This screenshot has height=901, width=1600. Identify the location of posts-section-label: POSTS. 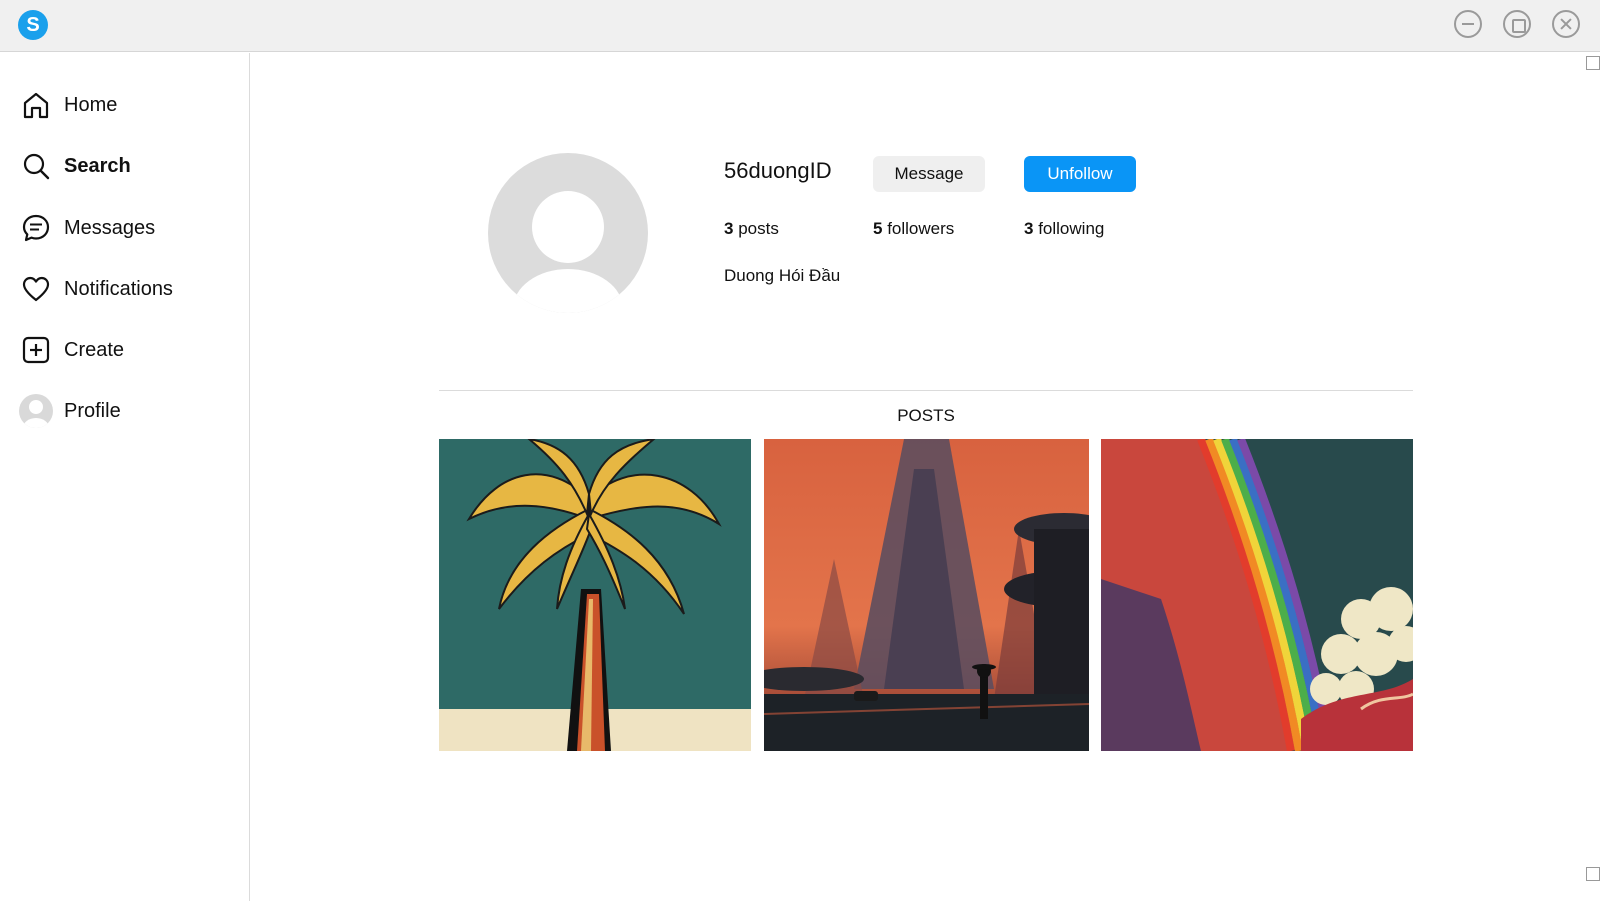
(926, 415).